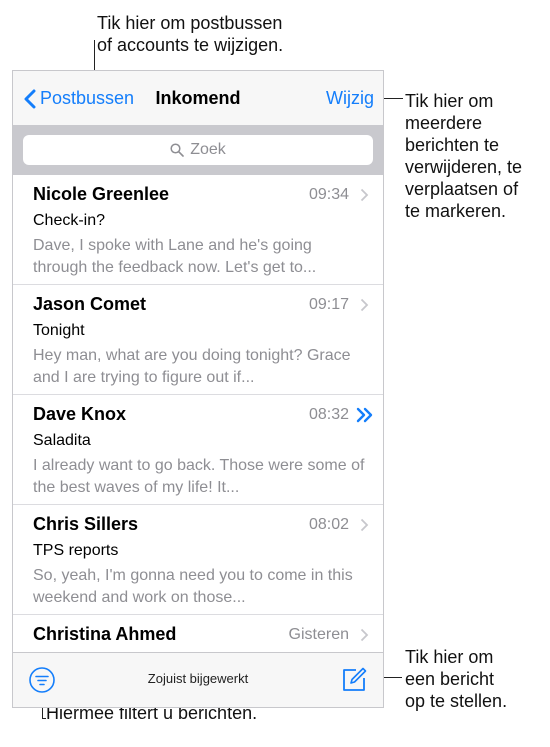 The width and height of the screenshot is (550, 747). What do you see at coordinates (456, 679) in the screenshot?
I see `callout-compose: Tik hier om een bericht op te stellen.` at bounding box center [456, 679].